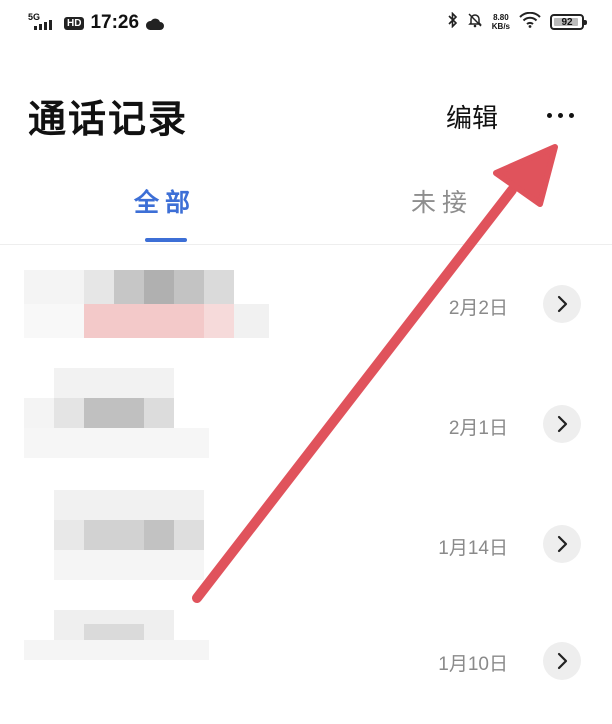 The height and width of the screenshot is (724, 612). I want to click on hd-badge: HD, so click(74, 23).